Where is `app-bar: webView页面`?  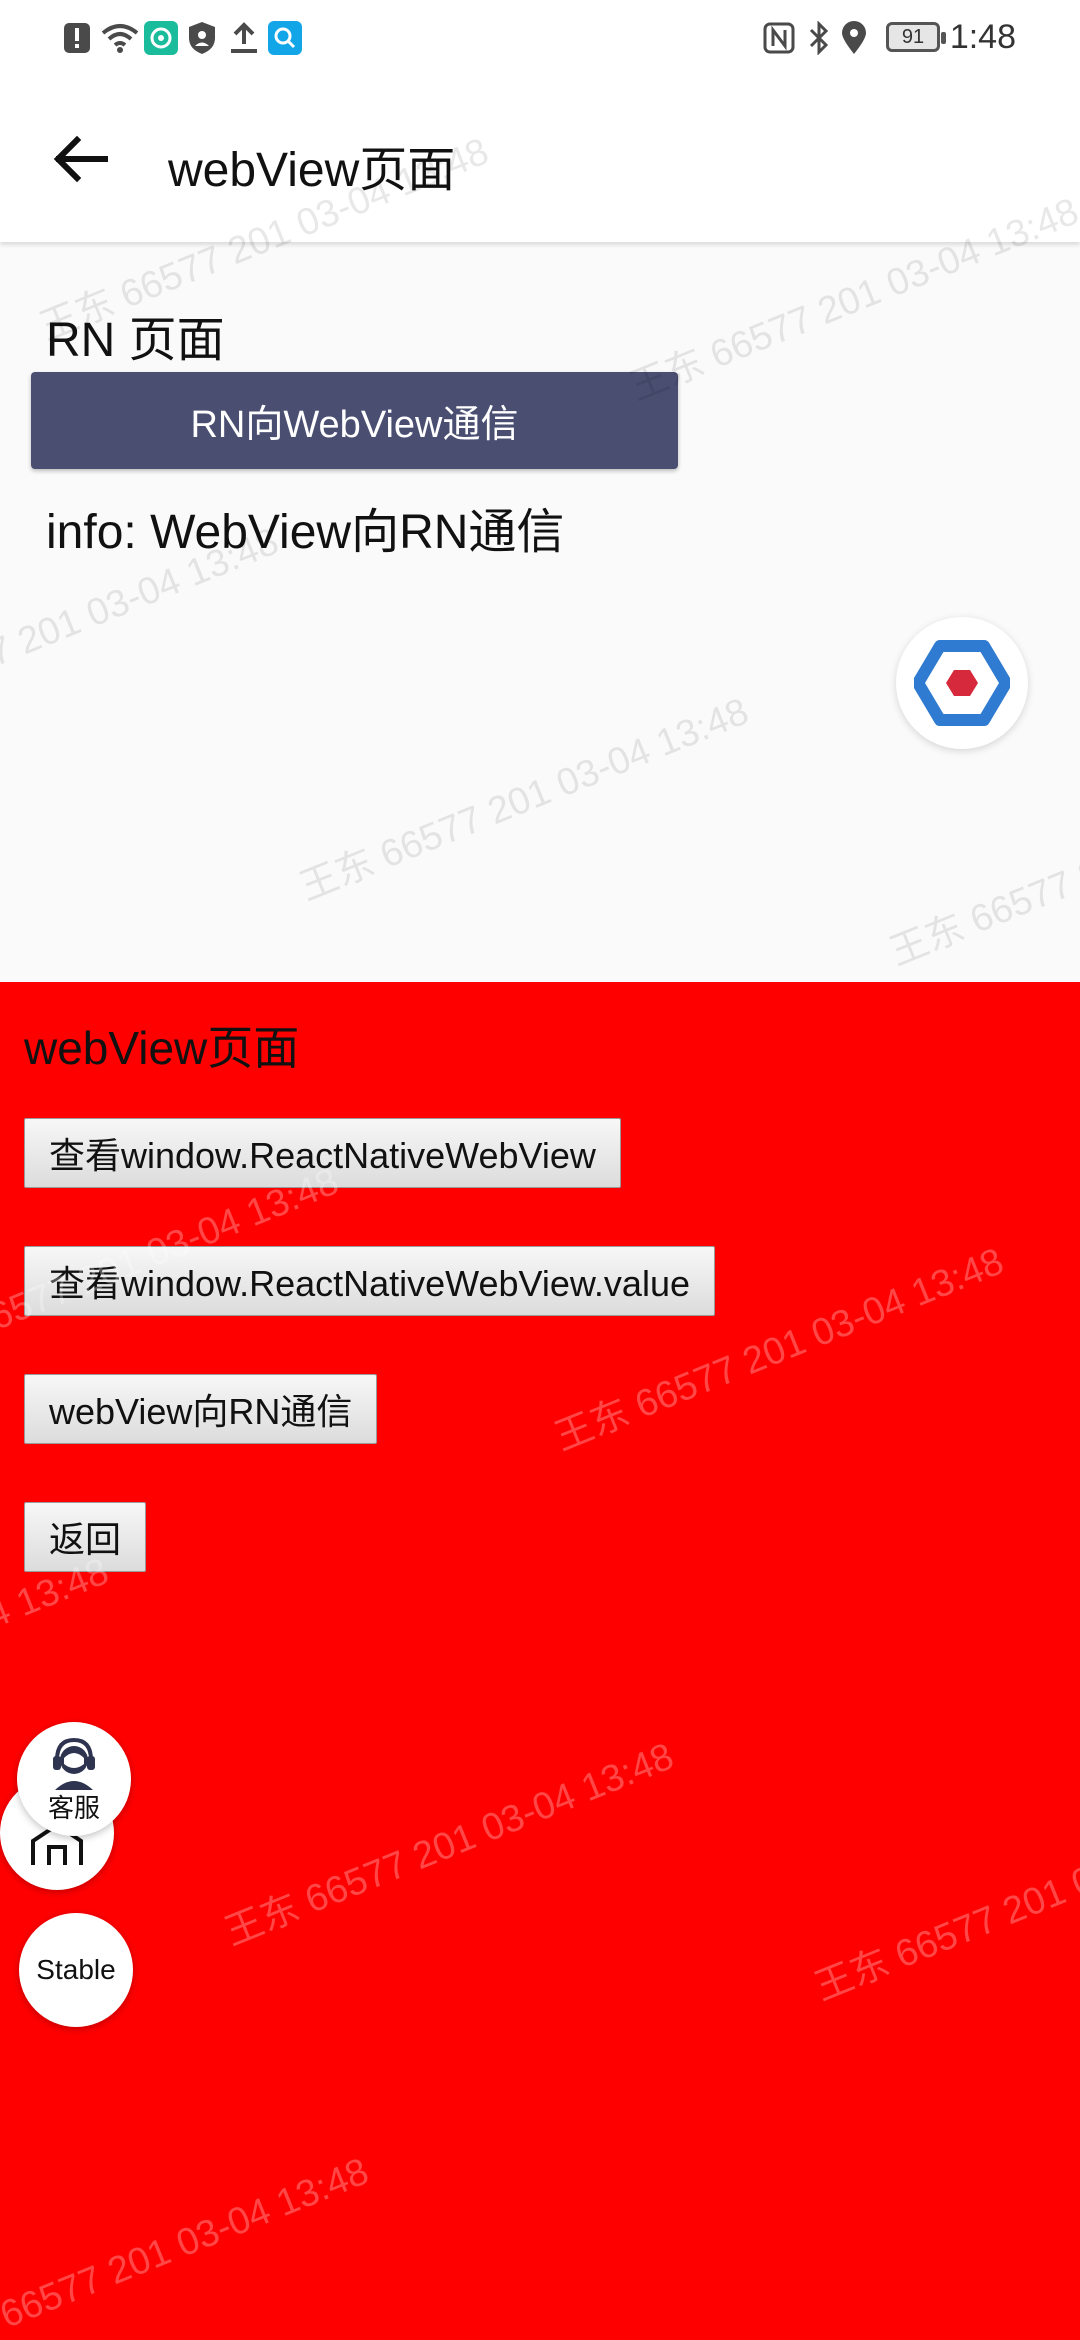 app-bar: webView页面 is located at coordinates (540, 159).